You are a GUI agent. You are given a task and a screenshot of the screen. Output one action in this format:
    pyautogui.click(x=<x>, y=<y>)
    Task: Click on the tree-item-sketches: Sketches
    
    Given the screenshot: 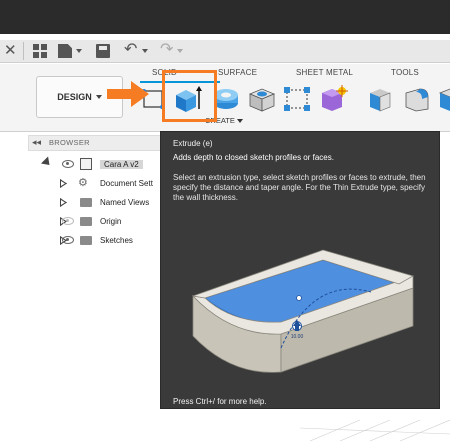 What is the action you would take?
    pyautogui.click(x=105, y=241)
    